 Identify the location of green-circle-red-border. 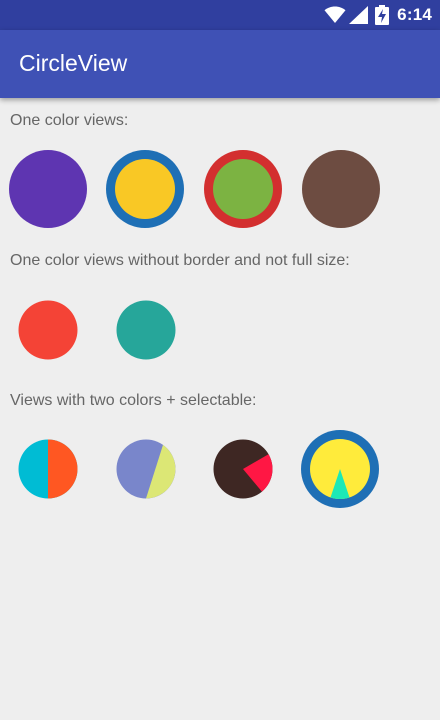
(243, 189).